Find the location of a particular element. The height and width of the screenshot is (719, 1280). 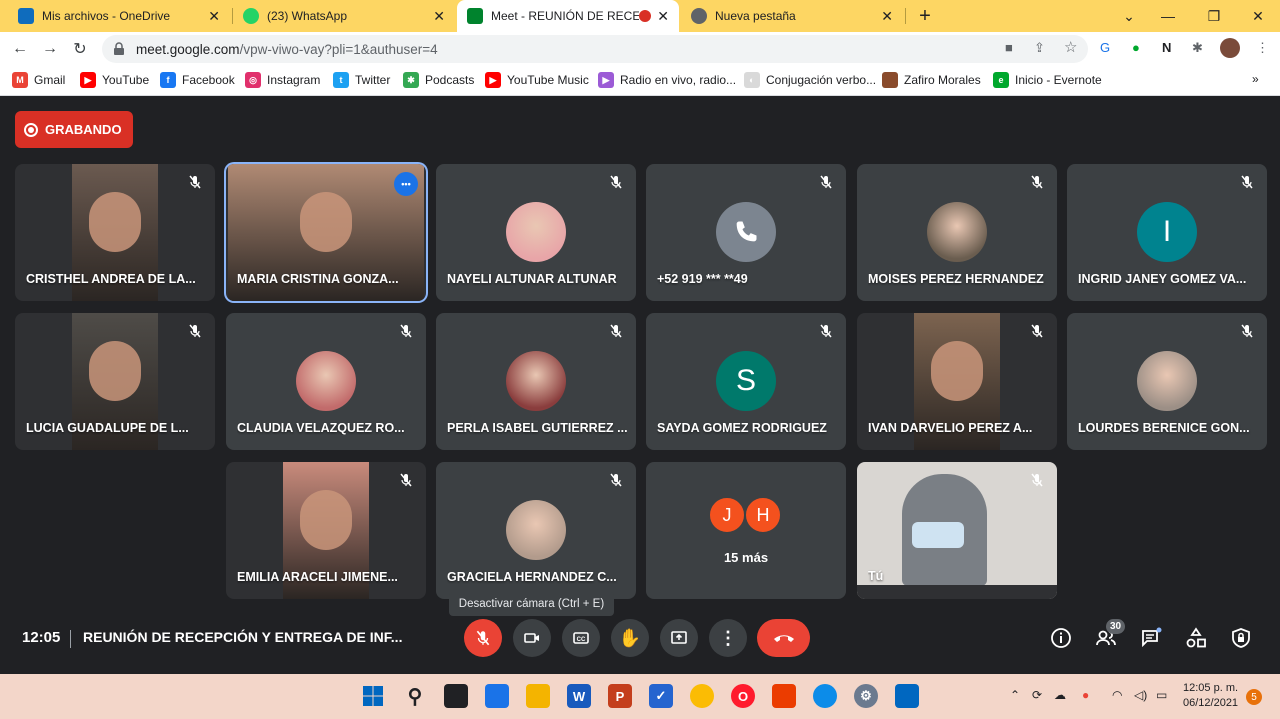

notification-badge: 5 is located at coordinates (1254, 697).